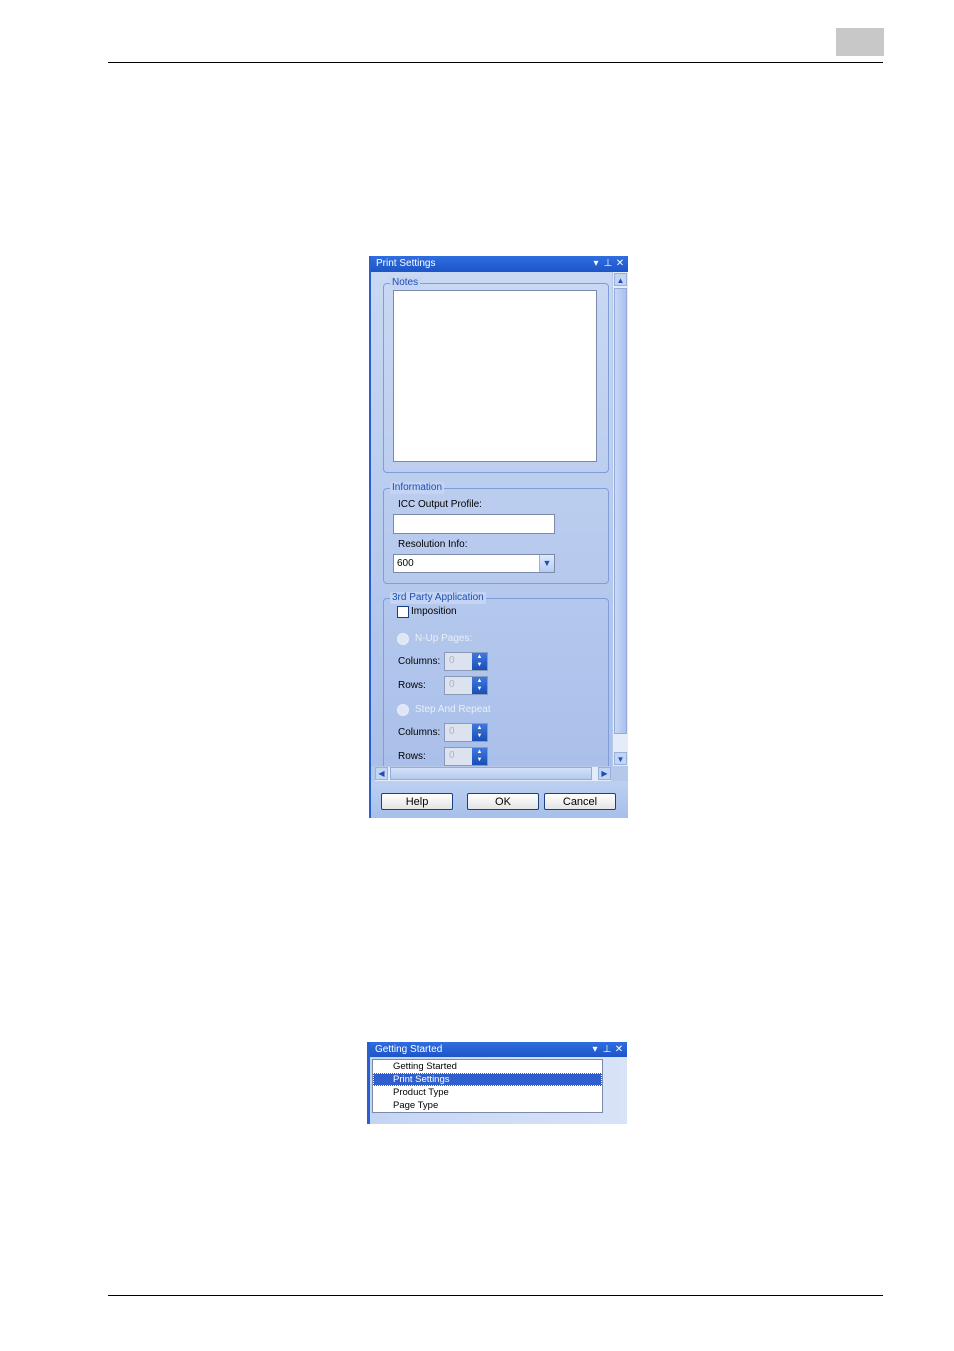  Describe the element at coordinates (499, 264) in the screenshot. I see `print-settings-titlebar: Print Settings ▾ ⊥ ✕` at that location.